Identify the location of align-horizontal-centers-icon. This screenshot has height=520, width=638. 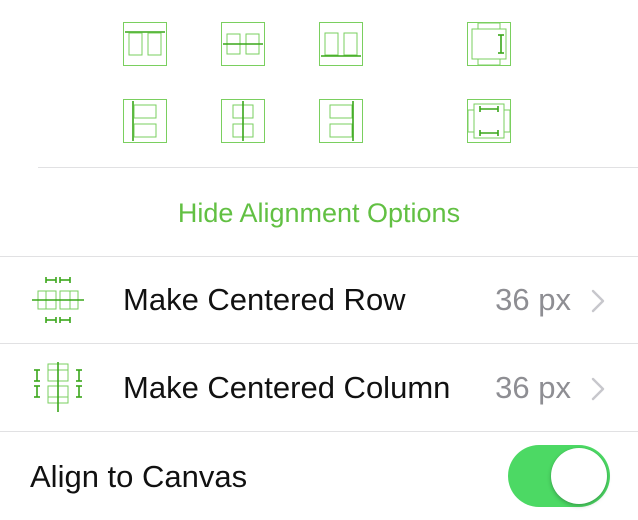
(243, 121).